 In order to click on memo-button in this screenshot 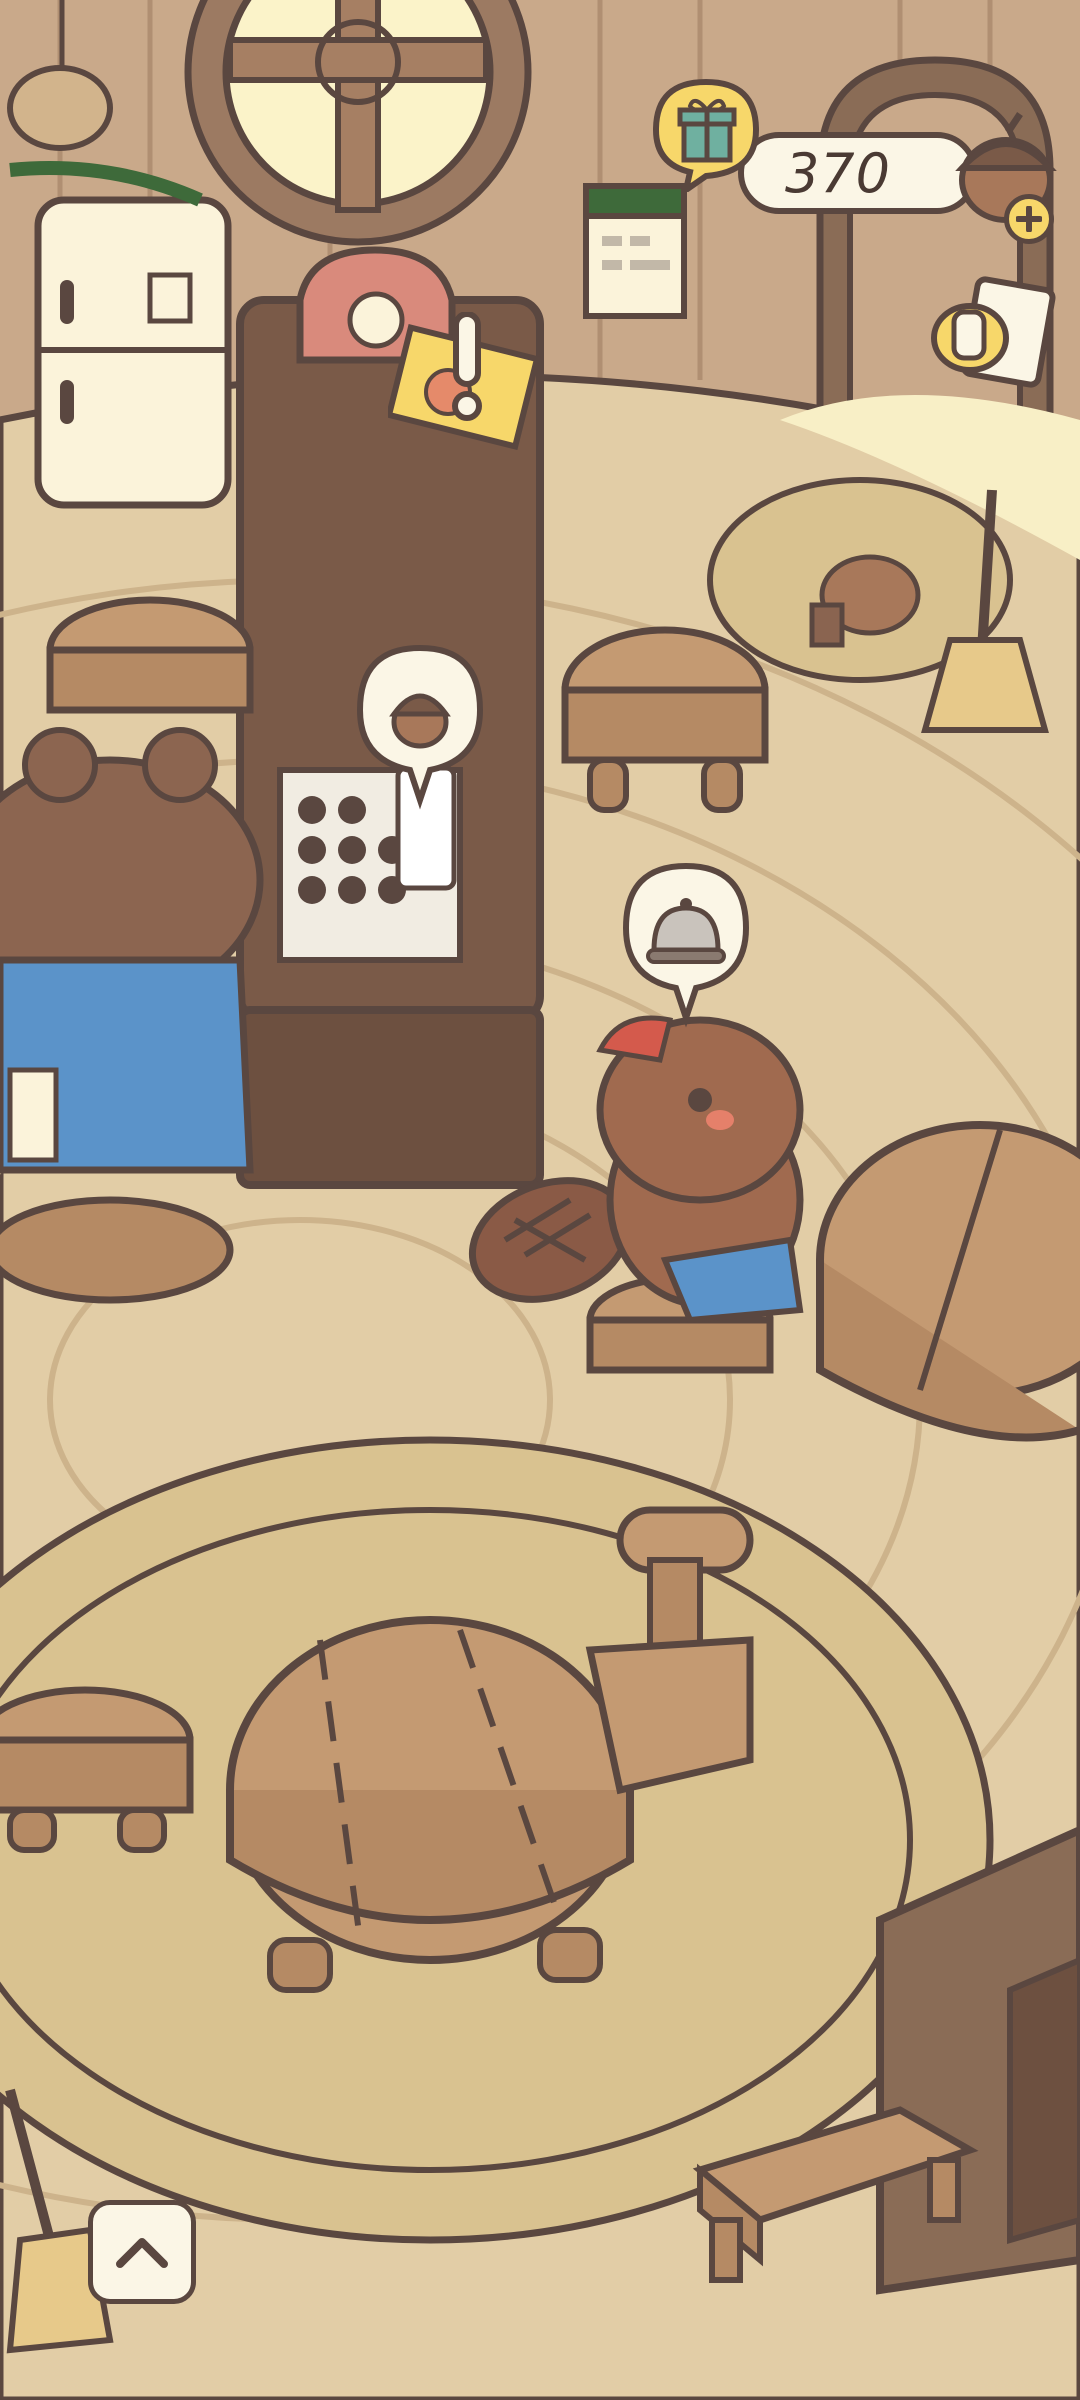, I will do `click(995, 333)`.